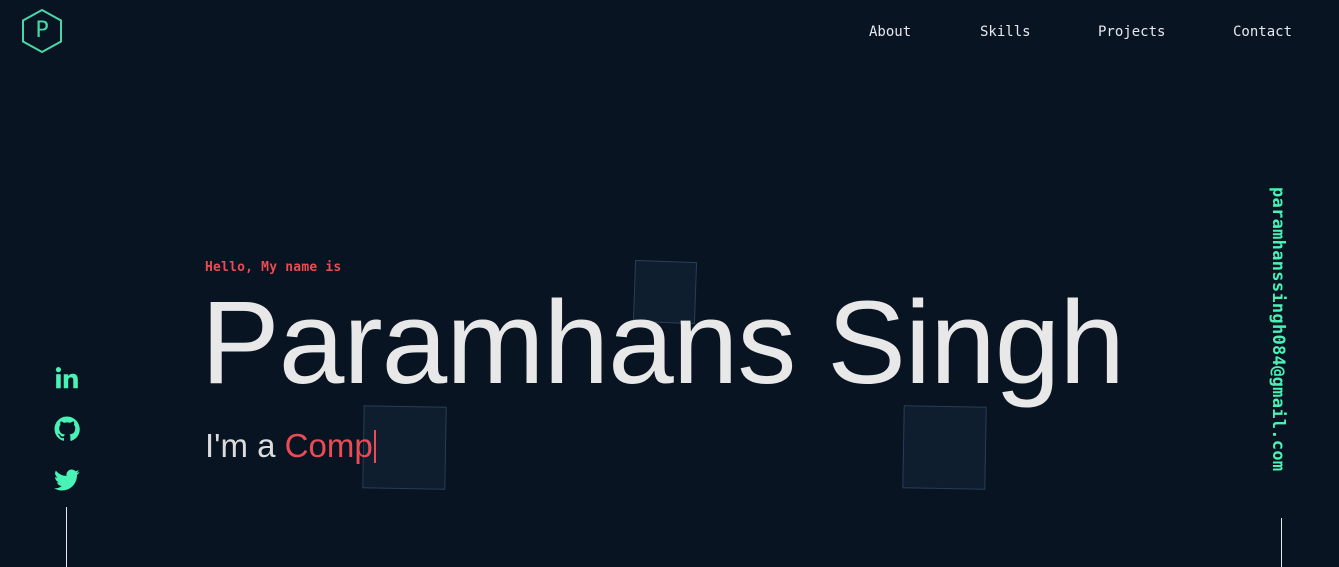 The width and height of the screenshot is (1339, 567). I want to click on github-icon, so click(67, 428).